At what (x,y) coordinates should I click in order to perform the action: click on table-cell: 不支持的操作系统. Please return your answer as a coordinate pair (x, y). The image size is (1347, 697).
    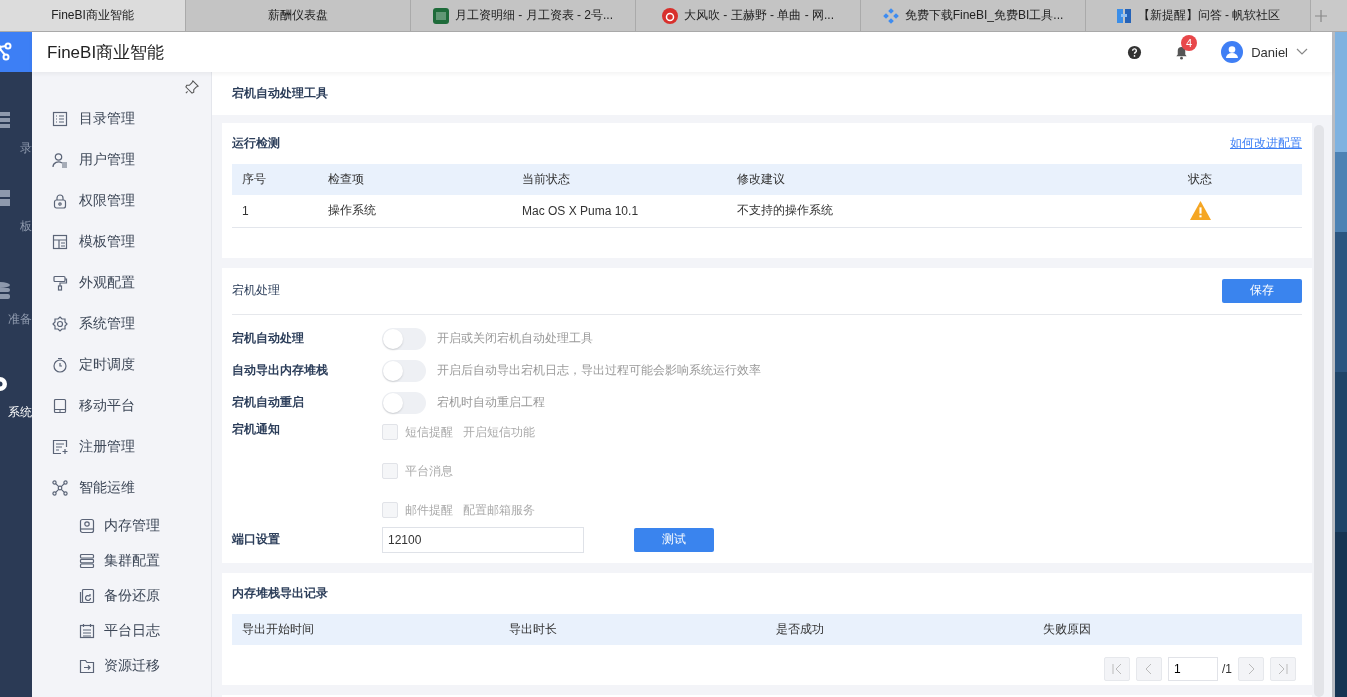
    Looking at the image, I should click on (952, 211).